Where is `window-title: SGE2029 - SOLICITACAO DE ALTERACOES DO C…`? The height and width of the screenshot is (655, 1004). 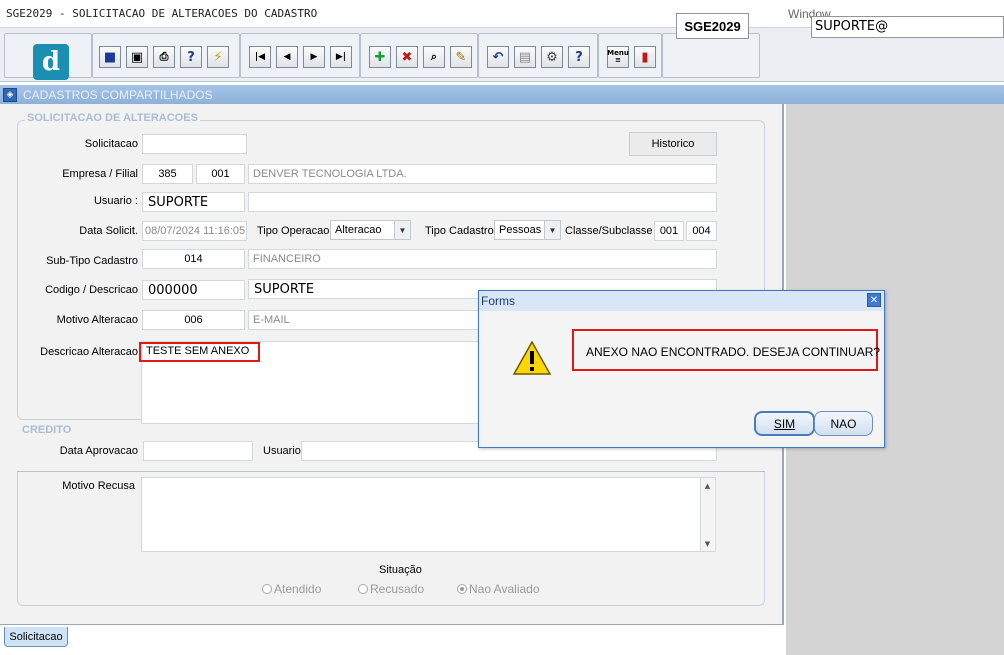 window-title: SGE2029 - SOLICITACAO DE ALTERACOES DO C… is located at coordinates (162, 13).